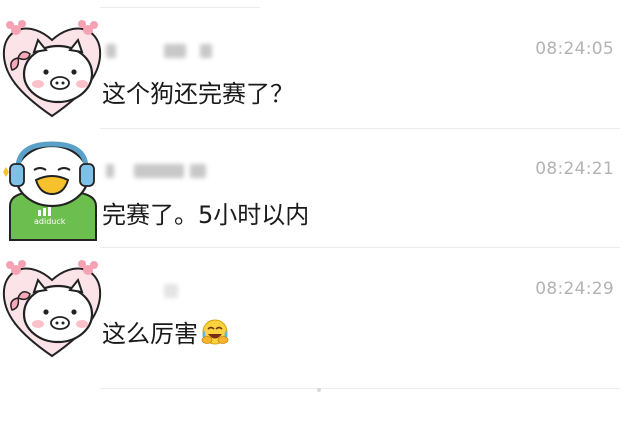  What do you see at coordinates (205, 212) in the screenshot?
I see `message-text: 完赛了。5小时以内` at bounding box center [205, 212].